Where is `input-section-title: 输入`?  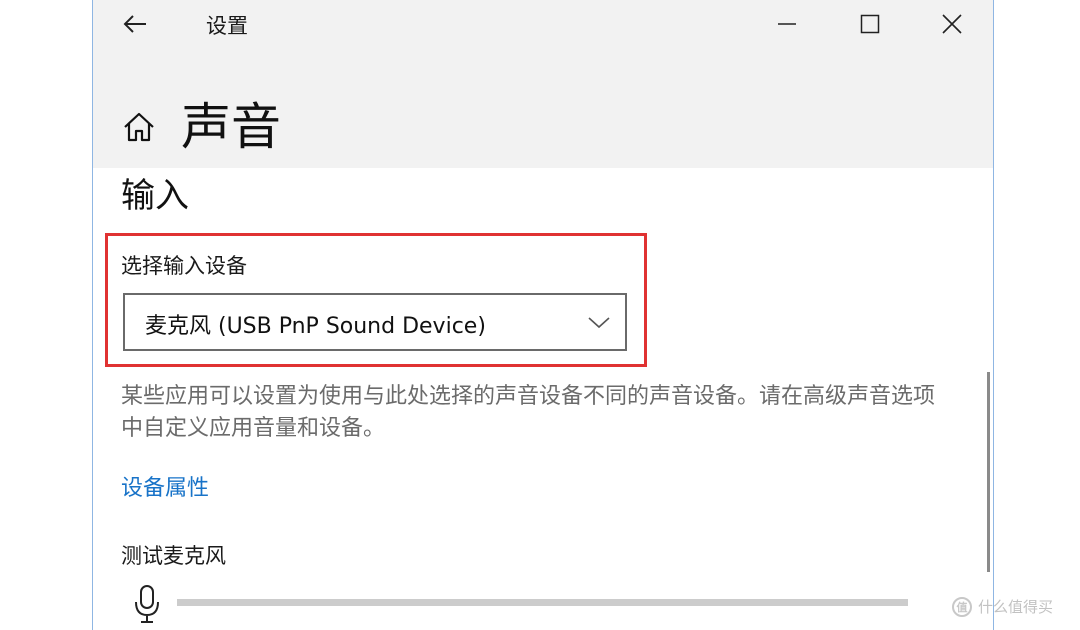 input-section-title: 输入 is located at coordinates (155, 196).